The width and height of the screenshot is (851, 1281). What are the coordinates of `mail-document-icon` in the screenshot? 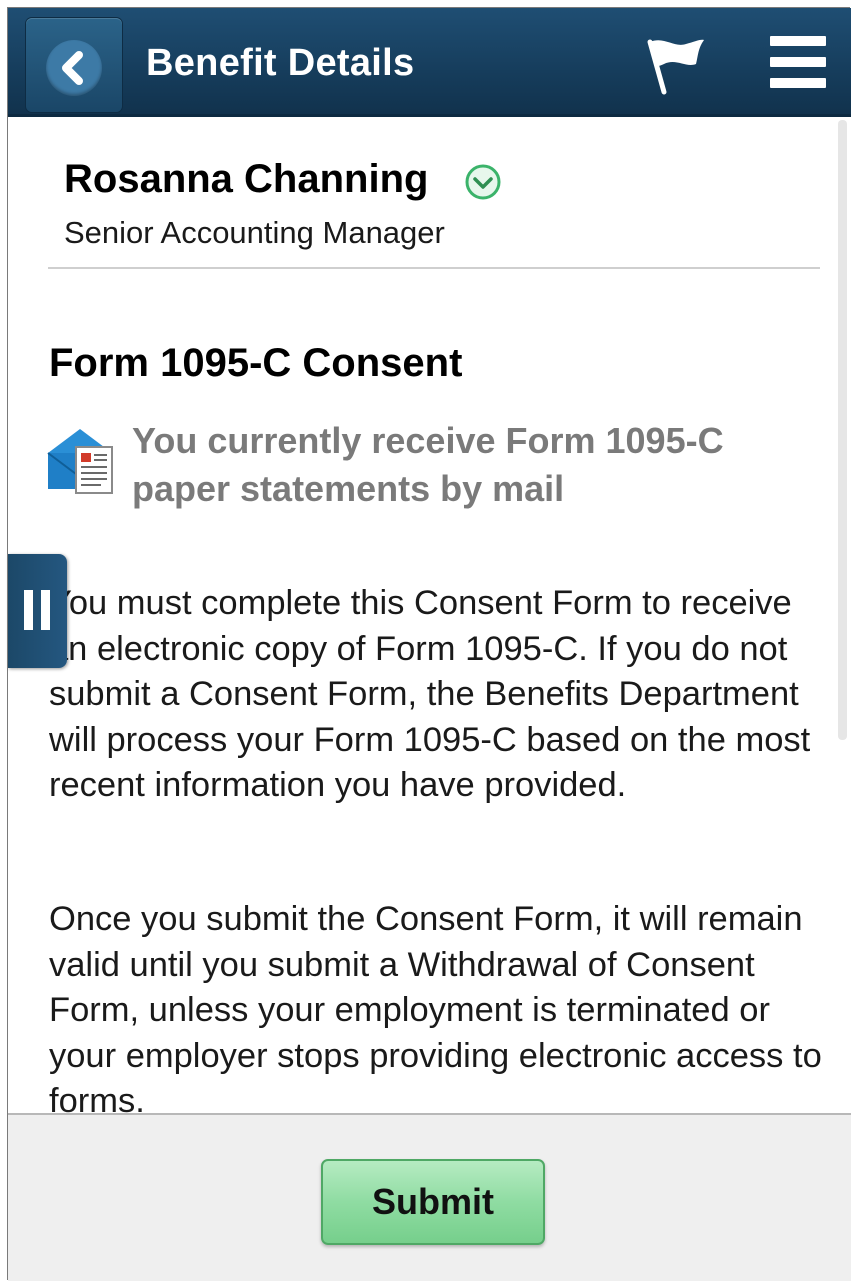 It's located at (80, 460).